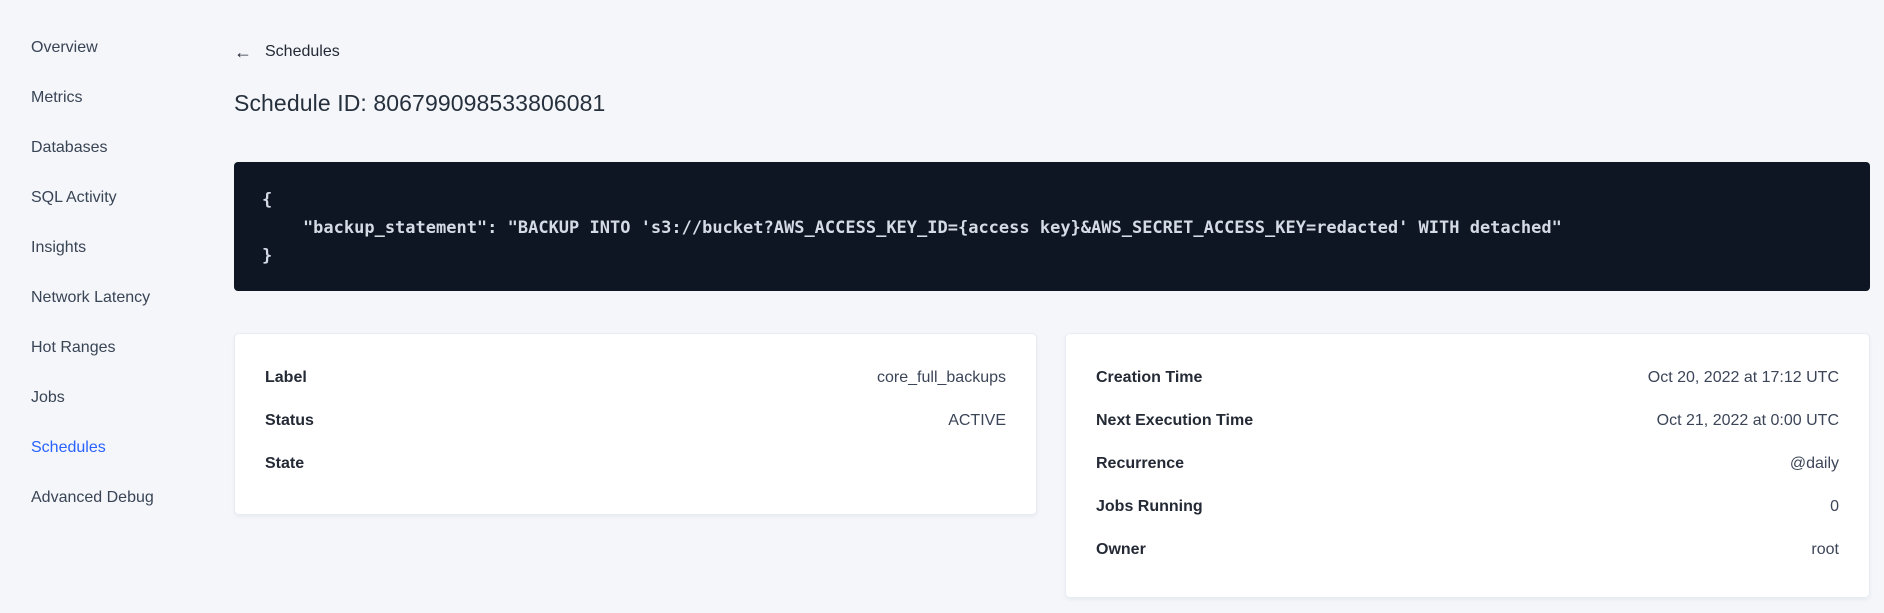 Image resolution: width=1884 pixels, height=613 pixels. What do you see at coordinates (635, 377) in the screenshot?
I see `detail-row-label: Label core_full_backups` at bounding box center [635, 377].